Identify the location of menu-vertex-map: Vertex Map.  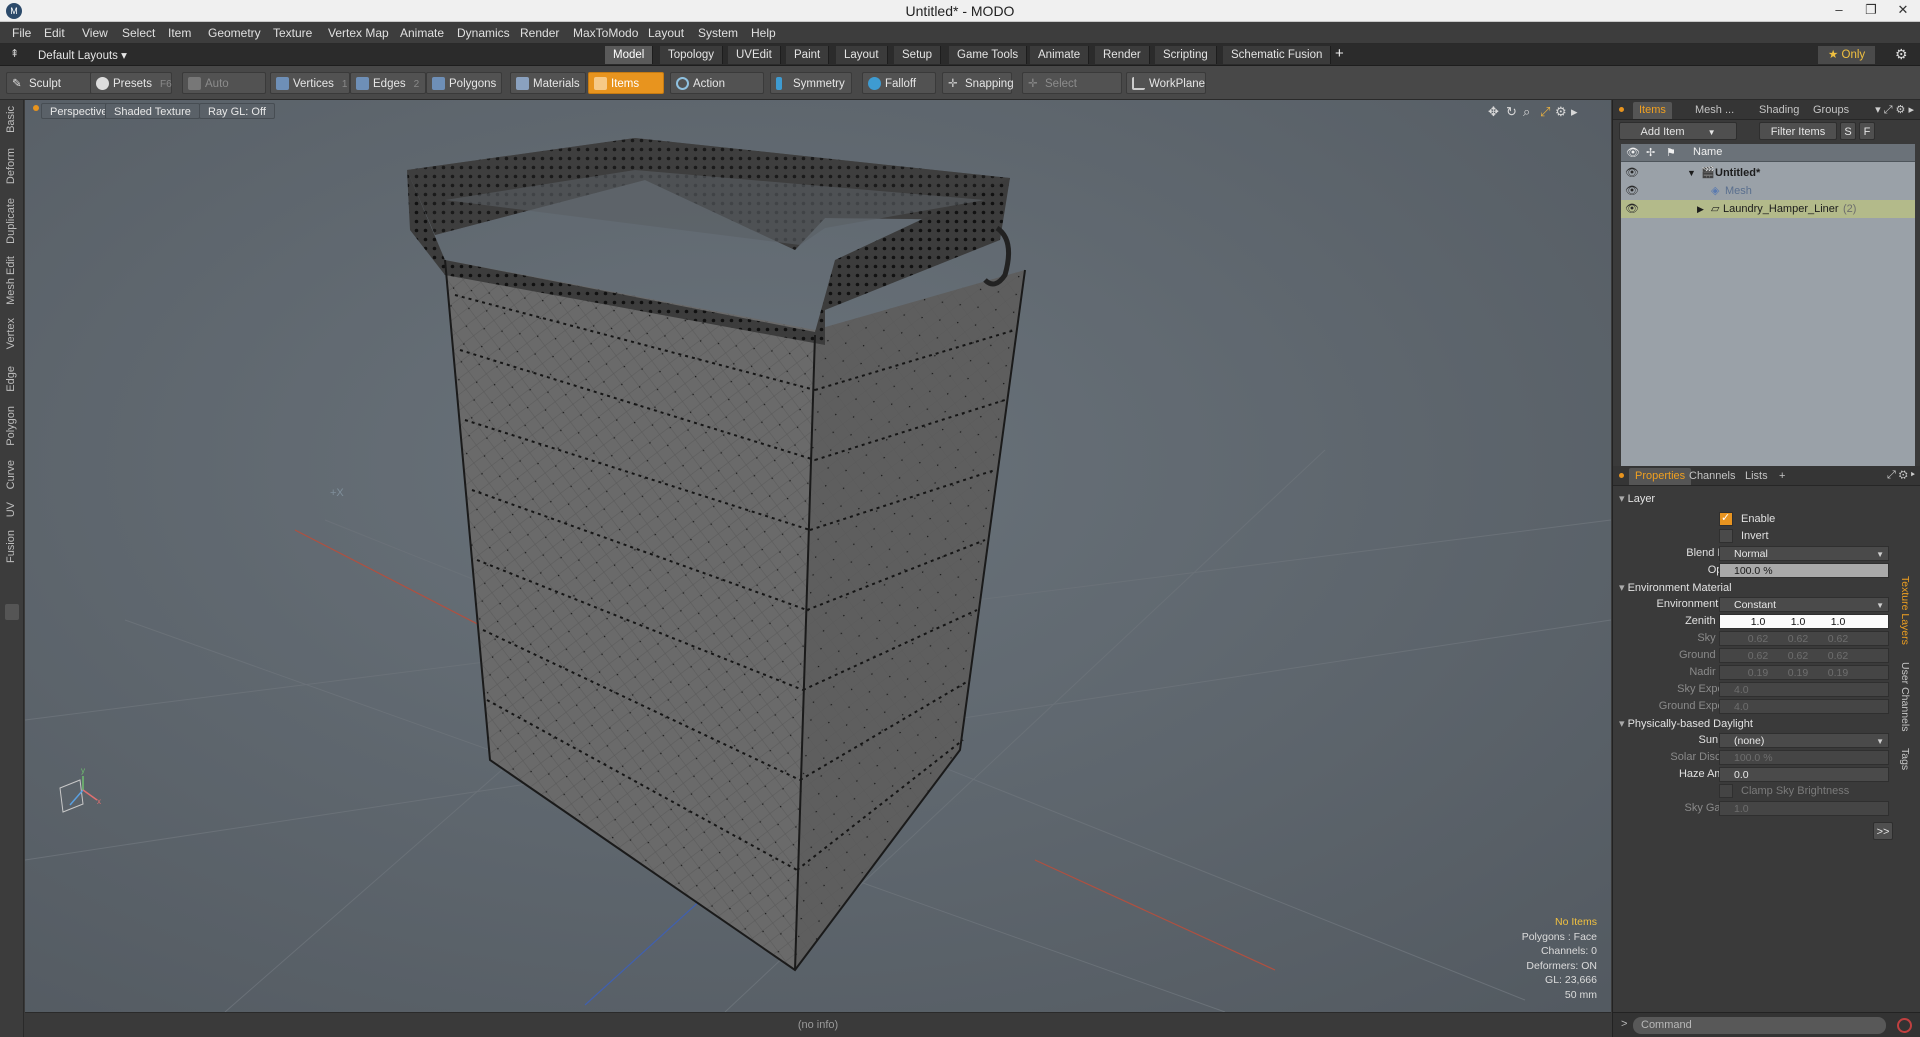
(358, 33).